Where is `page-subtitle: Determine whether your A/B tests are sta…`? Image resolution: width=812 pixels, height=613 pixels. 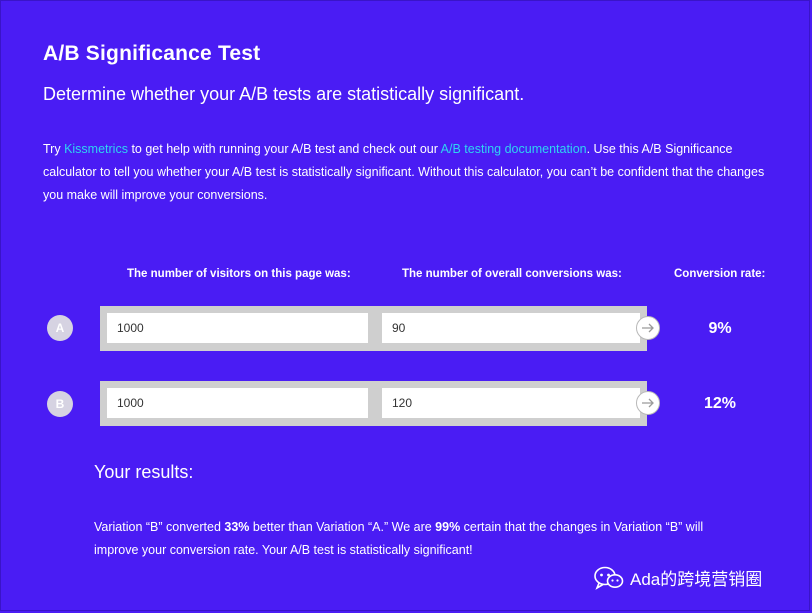 page-subtitle: Determine whether your A/B tests are sta… is located at coordinates (284, 94).